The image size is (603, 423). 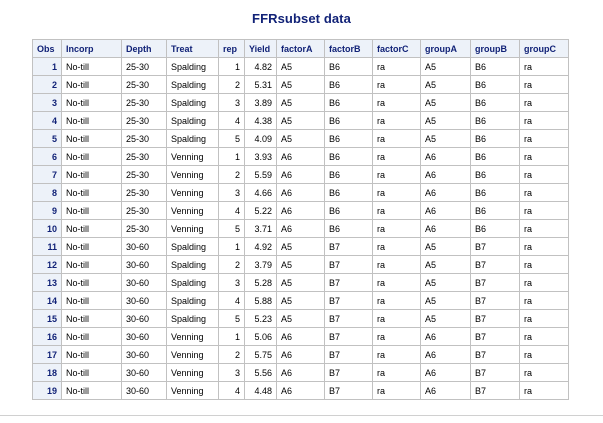 I want to click on row-obs-number: 14, so click(x=47, y=300).